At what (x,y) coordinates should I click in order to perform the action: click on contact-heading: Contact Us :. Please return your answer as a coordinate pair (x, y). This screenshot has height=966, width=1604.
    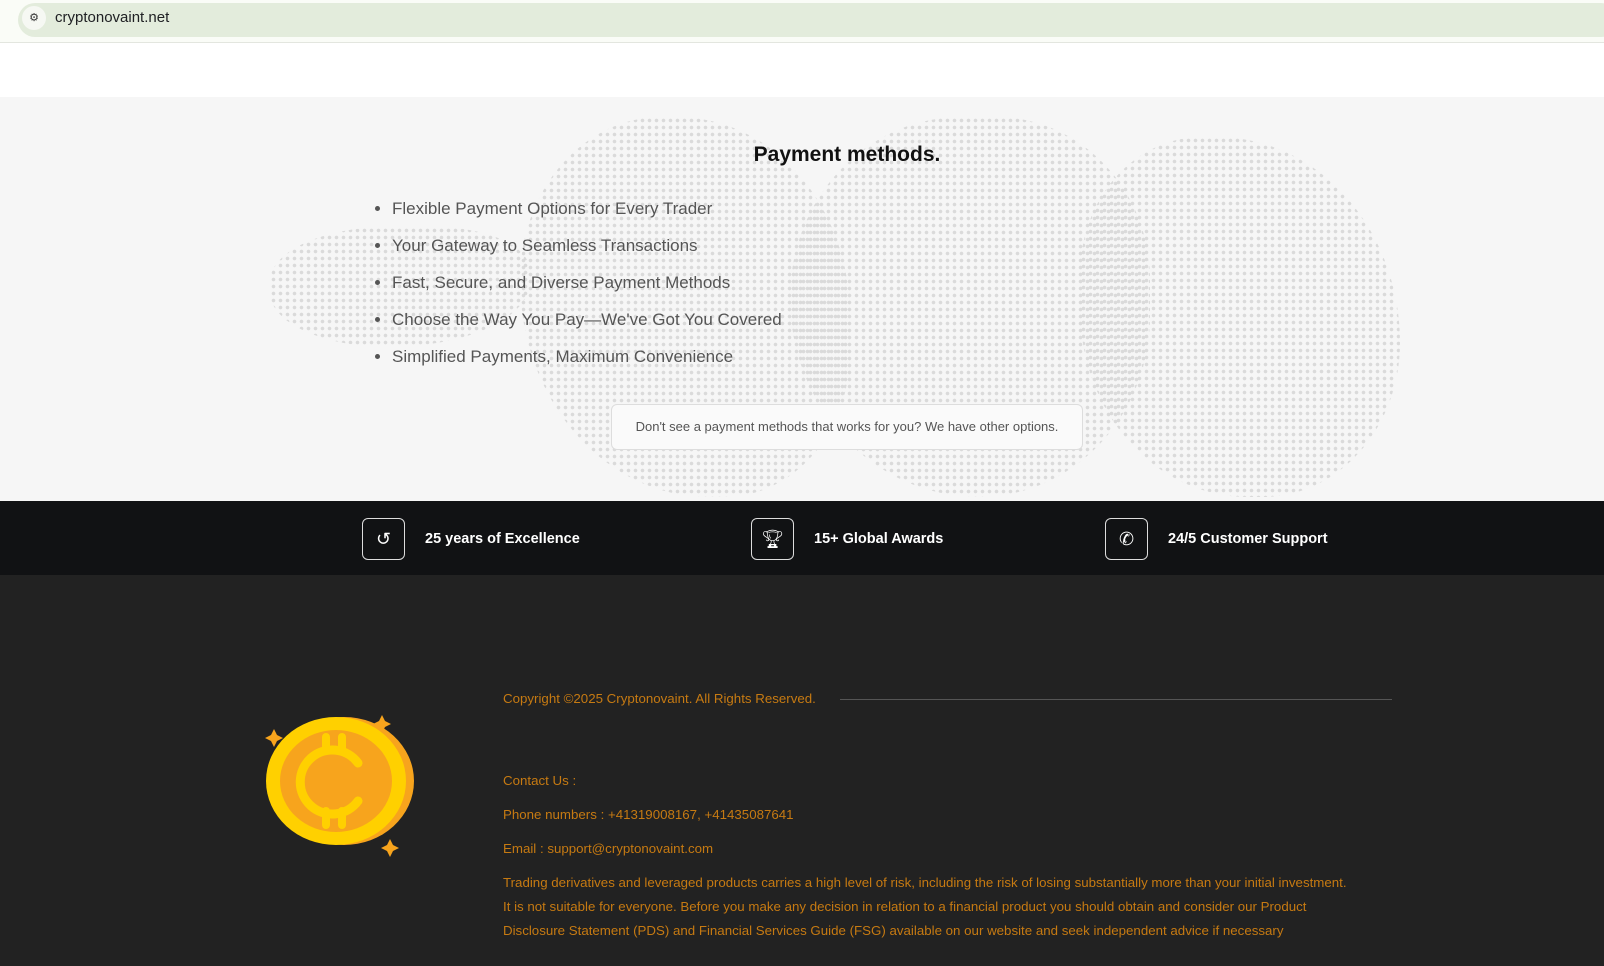
    Looking at the image, I should click on (540, 780).